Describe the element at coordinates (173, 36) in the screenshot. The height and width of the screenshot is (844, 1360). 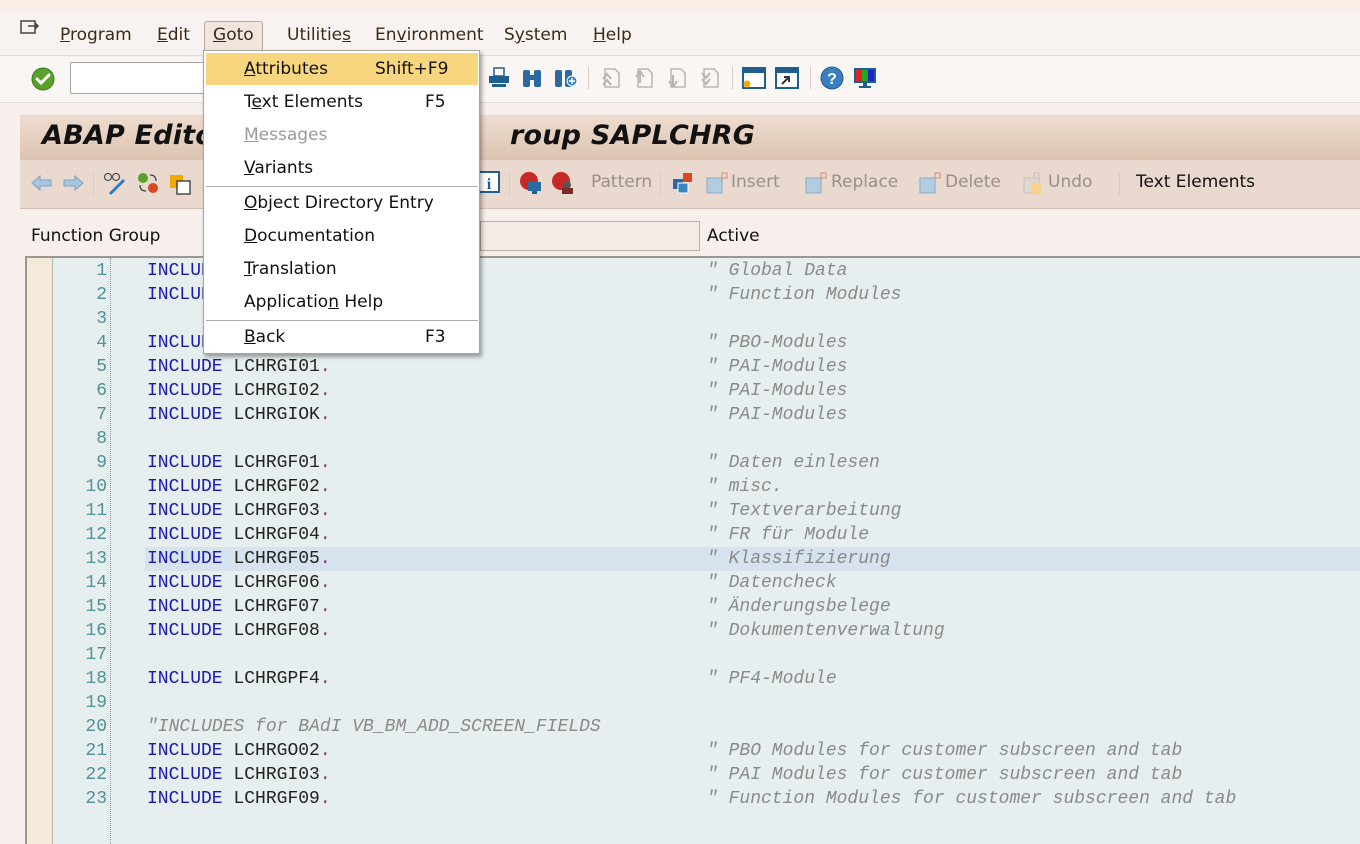
I see `menu-edit: Edit` at that location.